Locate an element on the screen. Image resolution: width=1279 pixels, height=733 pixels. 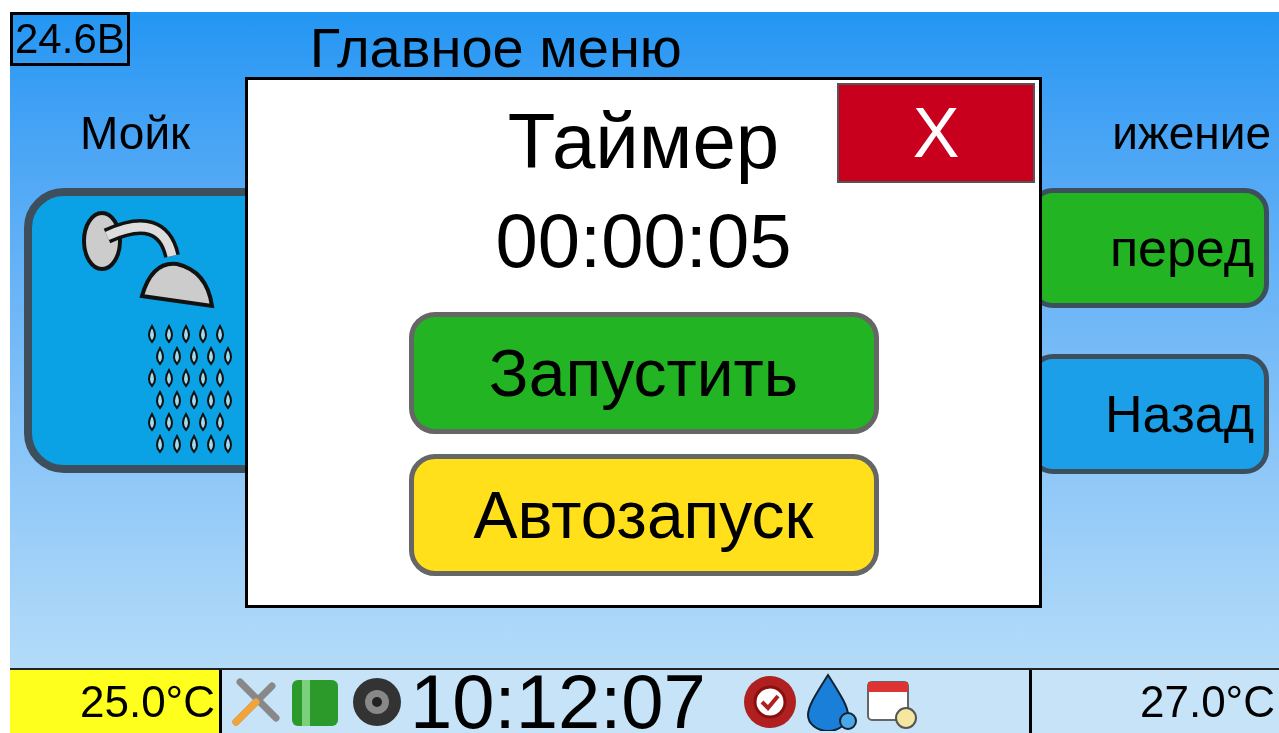
clock: 10:12:07 is located at coordinates (558, 701).